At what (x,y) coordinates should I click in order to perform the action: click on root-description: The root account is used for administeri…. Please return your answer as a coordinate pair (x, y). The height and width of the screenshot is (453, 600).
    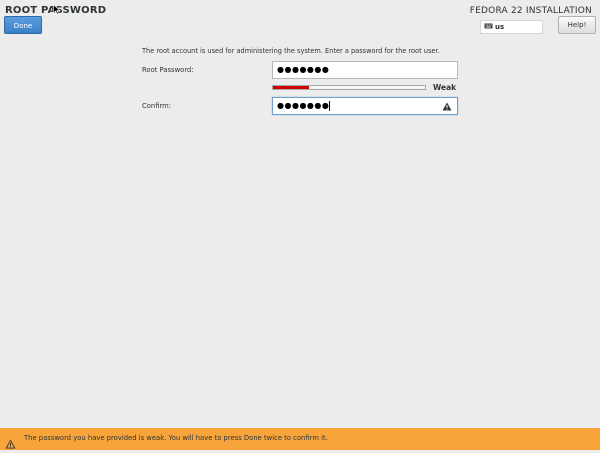
    Looking at the image, I should click on (291, 51).